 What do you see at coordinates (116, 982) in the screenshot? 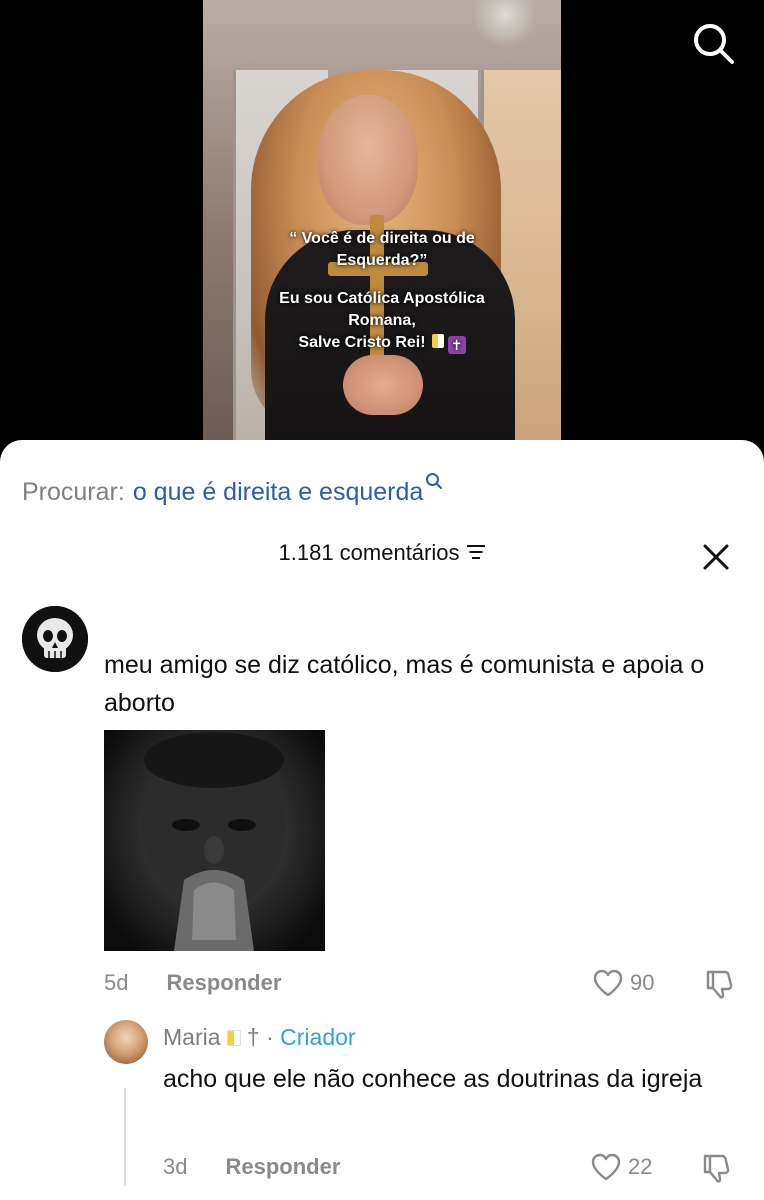
I see `comment-age: 5d` at bounding box center [116, 982].